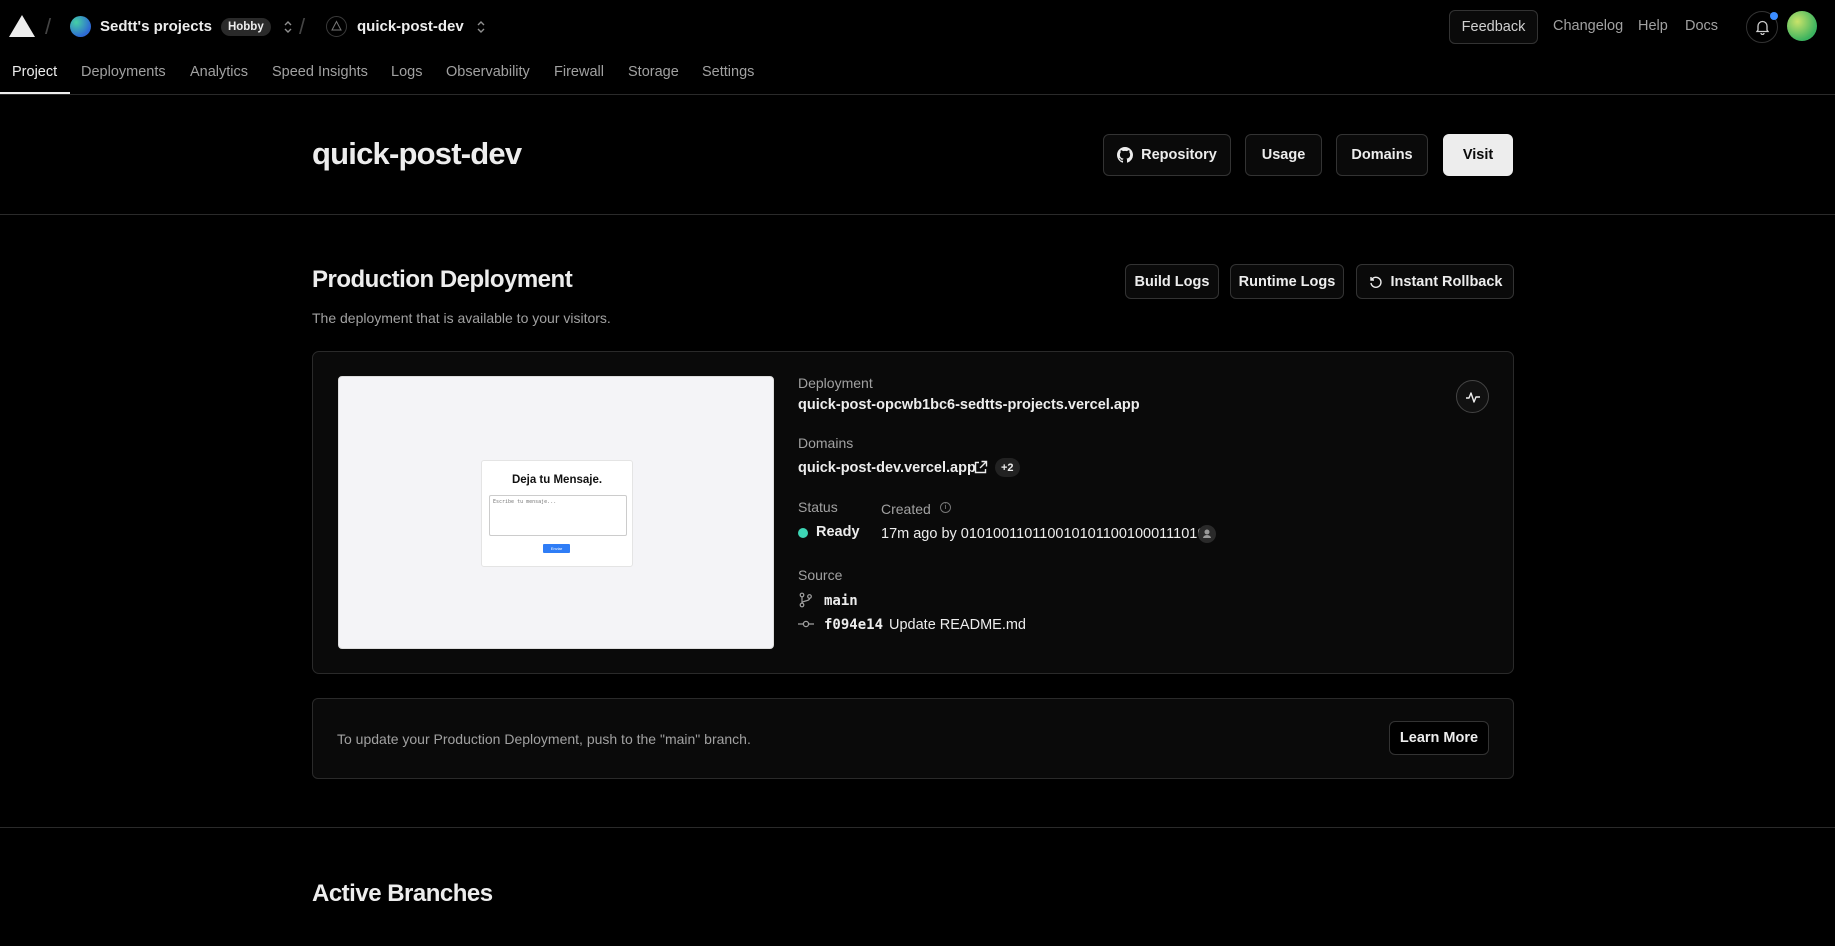  What do you see at coordinates (826, 443) in the screenshot?
I see `domains-label: Domains` at bounding box center [826, 443].